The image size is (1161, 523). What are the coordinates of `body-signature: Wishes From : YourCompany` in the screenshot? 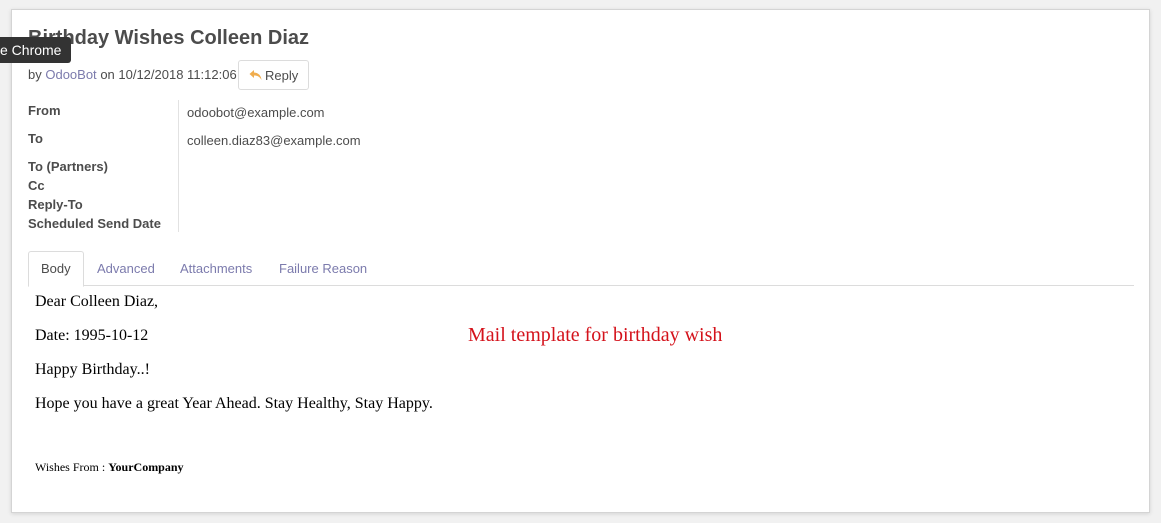 It's located at (109, 467).